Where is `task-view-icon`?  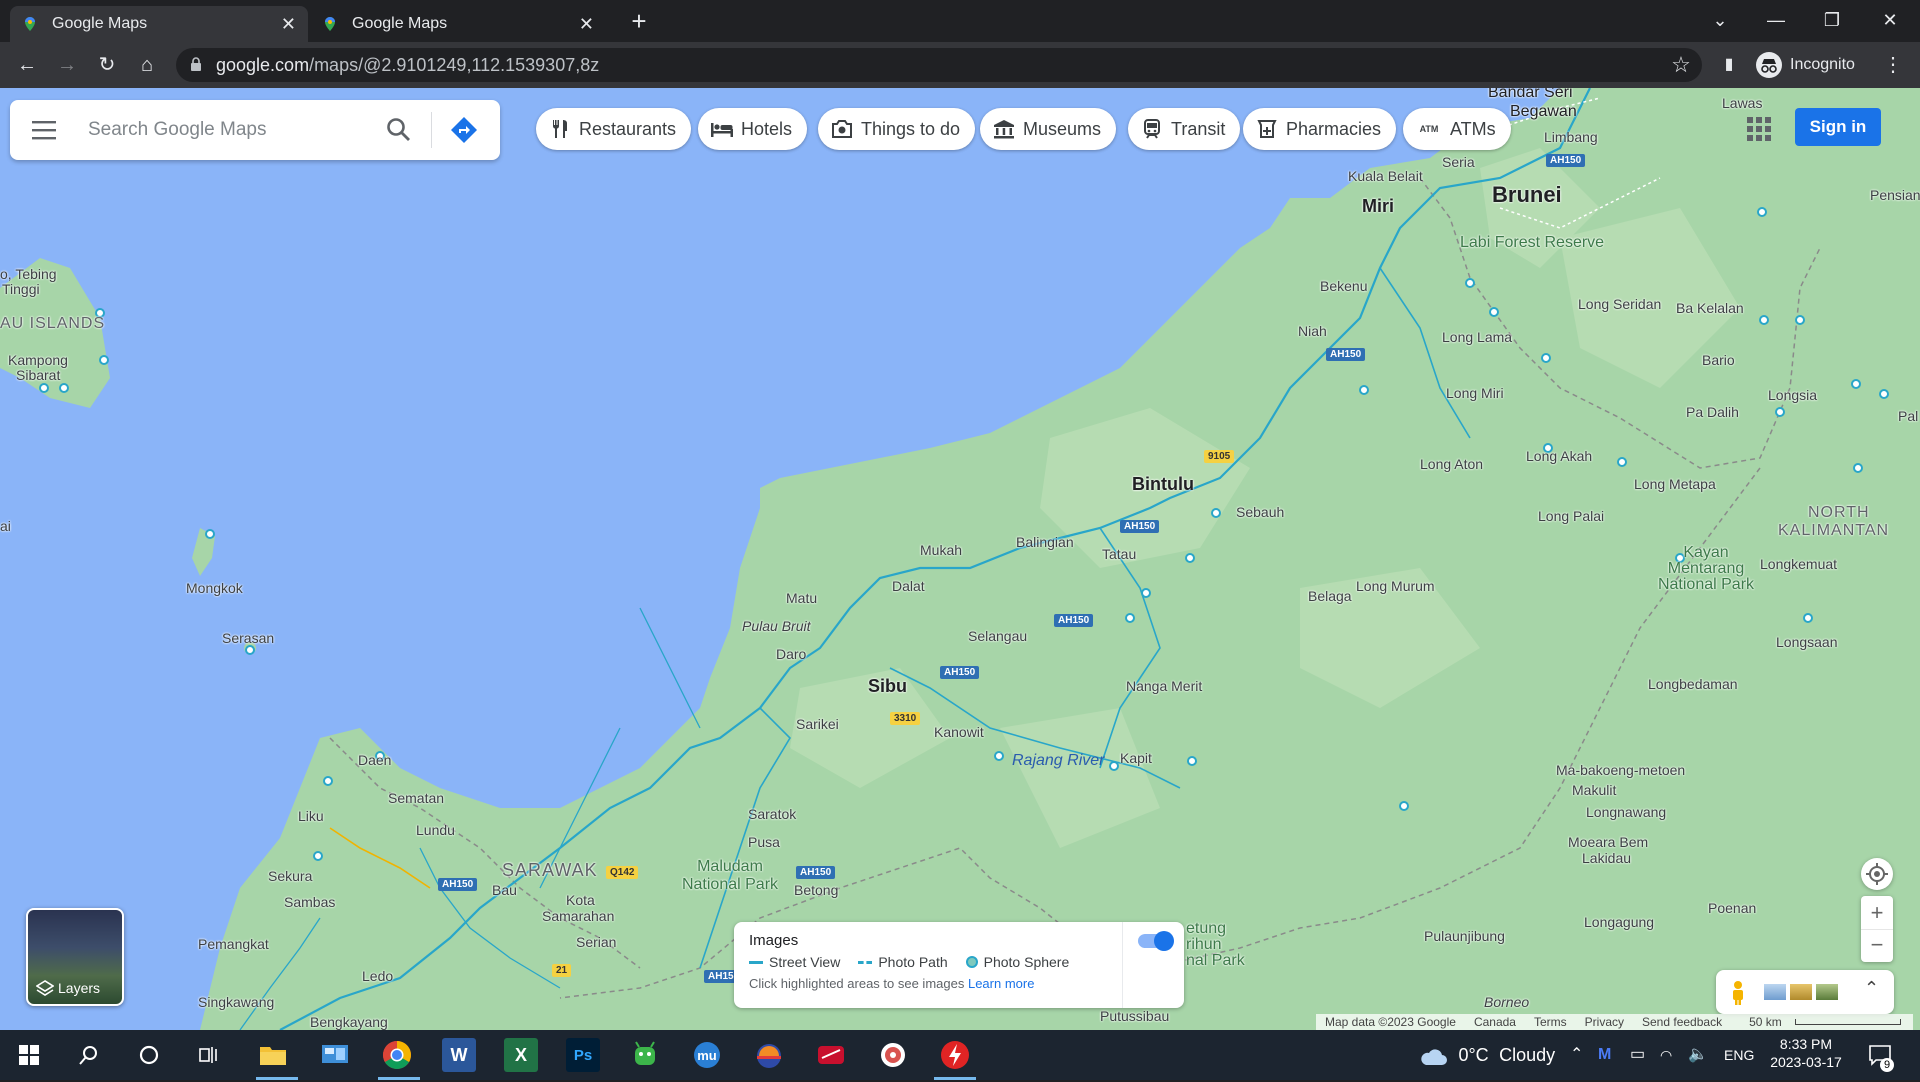 task-view-icon is located at coordinates (209, 1055).